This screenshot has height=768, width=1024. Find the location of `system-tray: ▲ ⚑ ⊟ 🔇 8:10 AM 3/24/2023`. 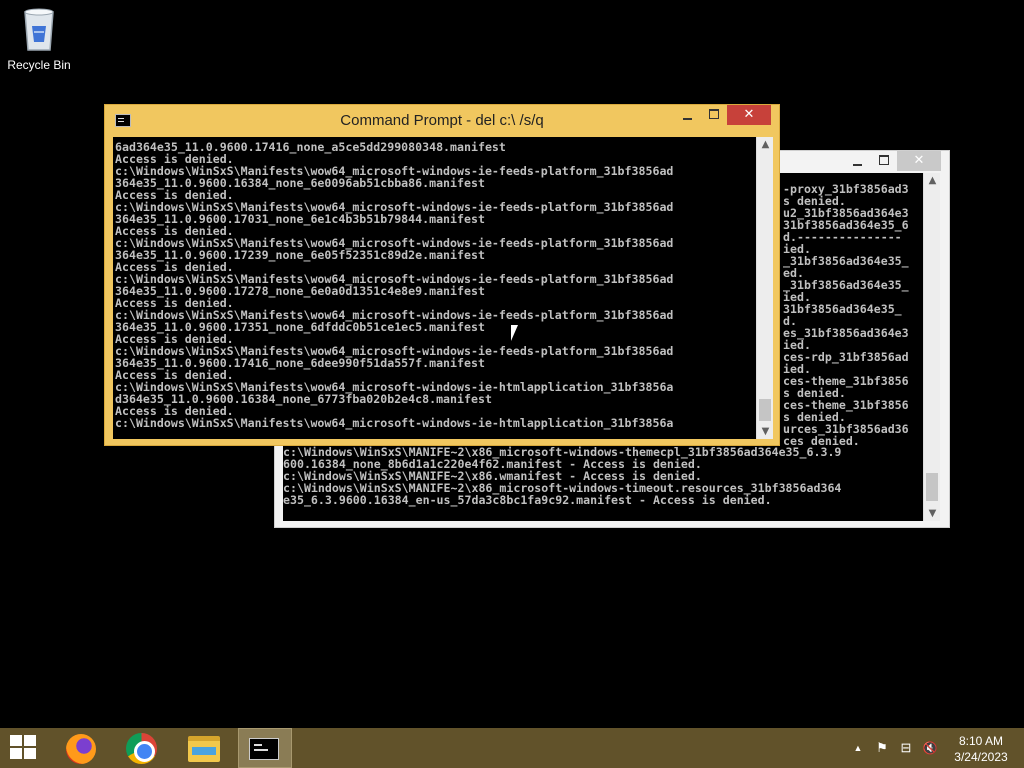

system-tray: ▲ ⚑ ⊟ 🔇 8:10 AM 3/24/2023 is located at coordinates (512, 748).